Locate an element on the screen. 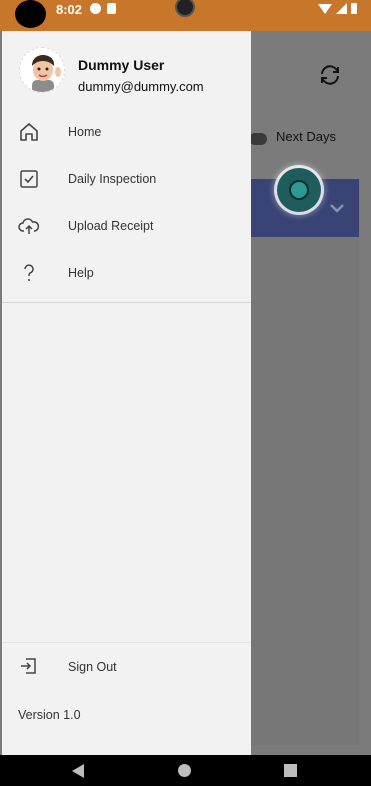 The width and height of the screenshot is (371, 786). system-icons is located at coordinates (337, 8).